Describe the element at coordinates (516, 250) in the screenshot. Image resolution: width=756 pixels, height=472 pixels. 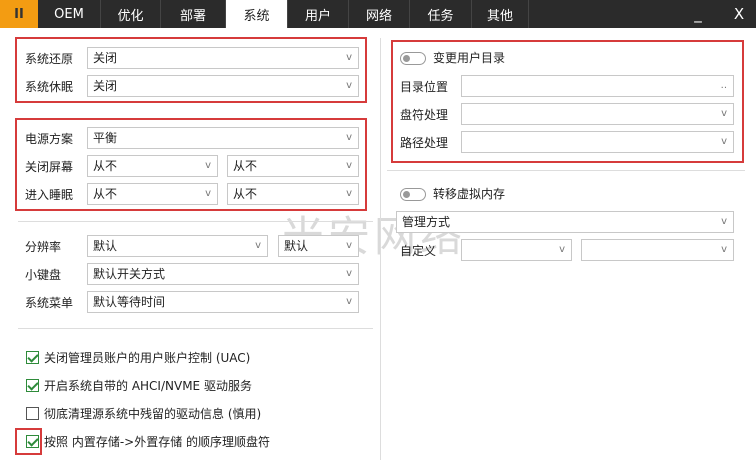
I see `vmem-custom-select-1: v` at that location.